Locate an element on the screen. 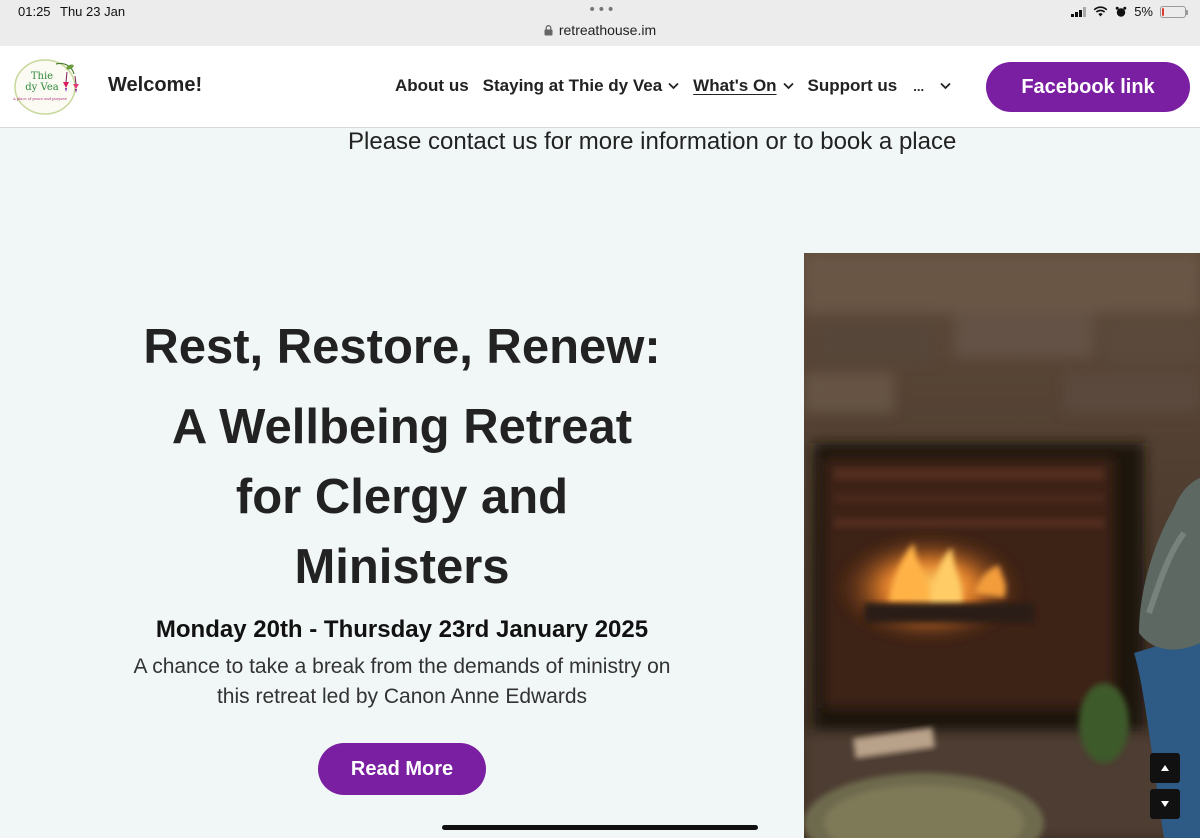 This screenshot has width=1200, height=838. svg-text: A place of peace and purpose is located at coordinates (39, 99).